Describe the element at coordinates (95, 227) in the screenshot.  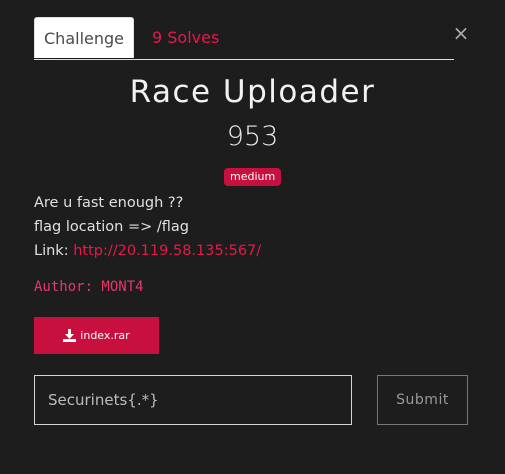
I see `flag-location-label: flag location =>` at that location.